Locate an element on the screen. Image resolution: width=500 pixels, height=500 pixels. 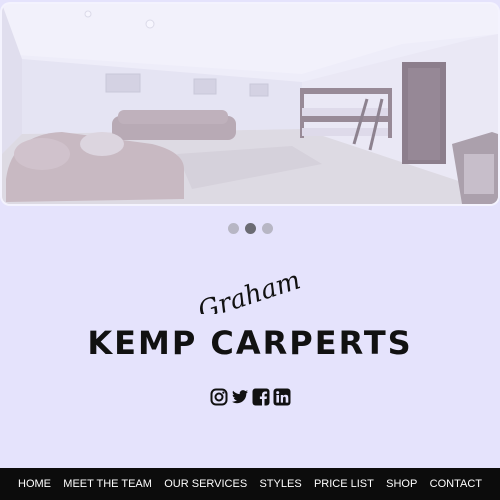
nav-item-styles: STYLES is located at coordinates (280, 484).